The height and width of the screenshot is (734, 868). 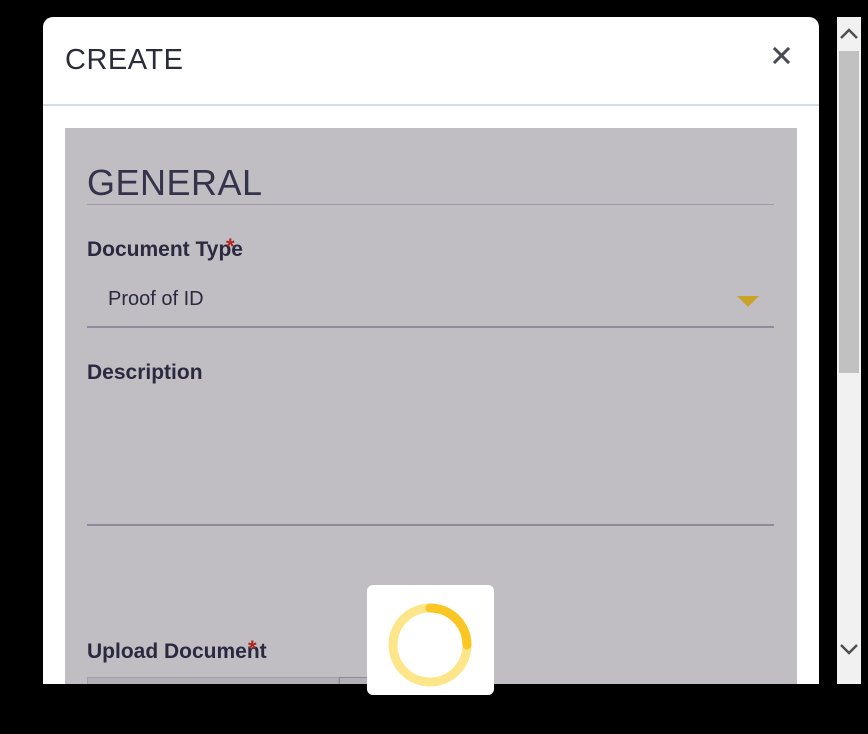 What do you see at coordinates (213, 680) in the screenshot?
I see `upload-file-field` at bounding box center [213, 680].